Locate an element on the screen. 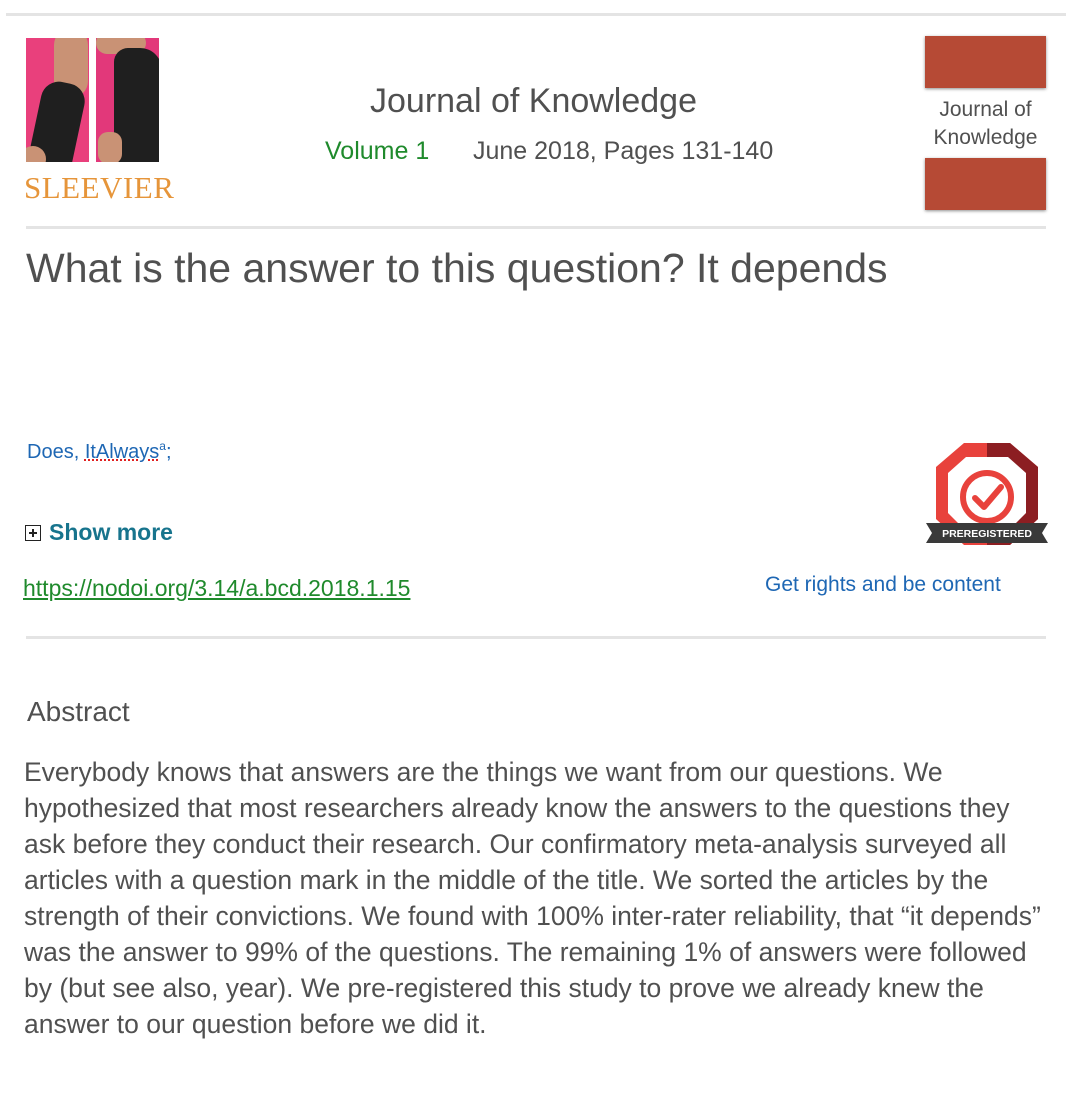  cover-bottom-band is located at coordinates (985, 184).